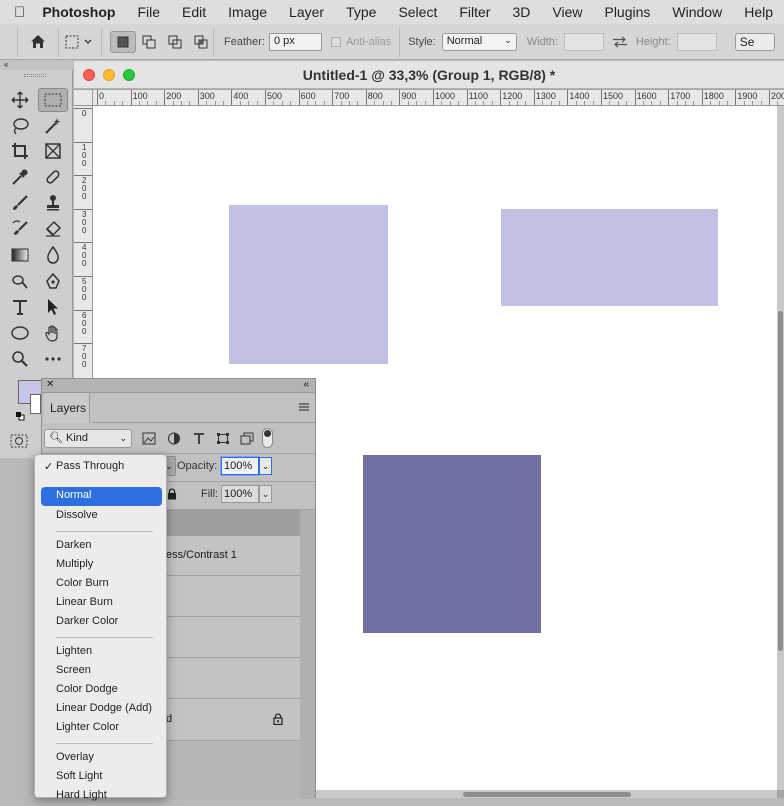 Image resolution: width=784 pixels, height=806 pixels. I want to click on height-input, so click(696, 41).